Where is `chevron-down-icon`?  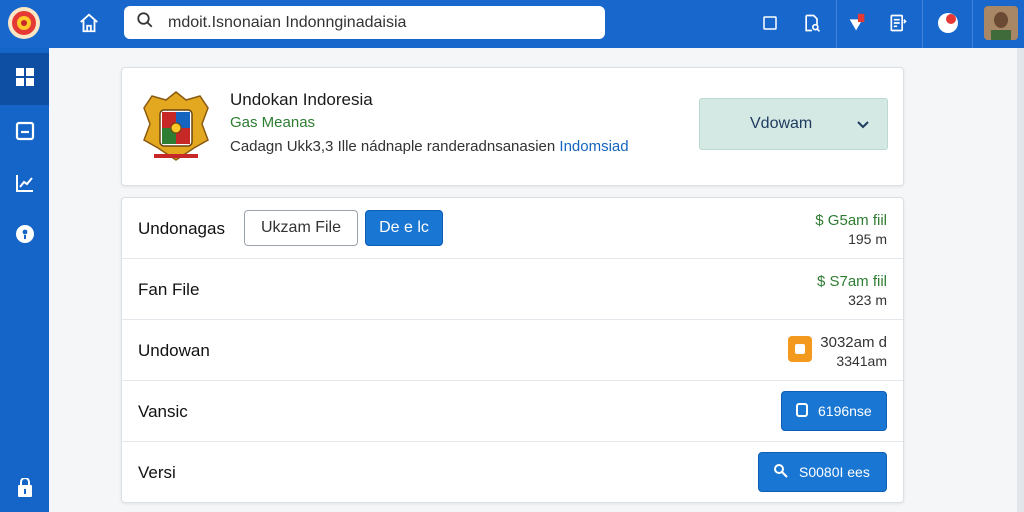 chevron-down-icon is located at coordinates (863, 124).